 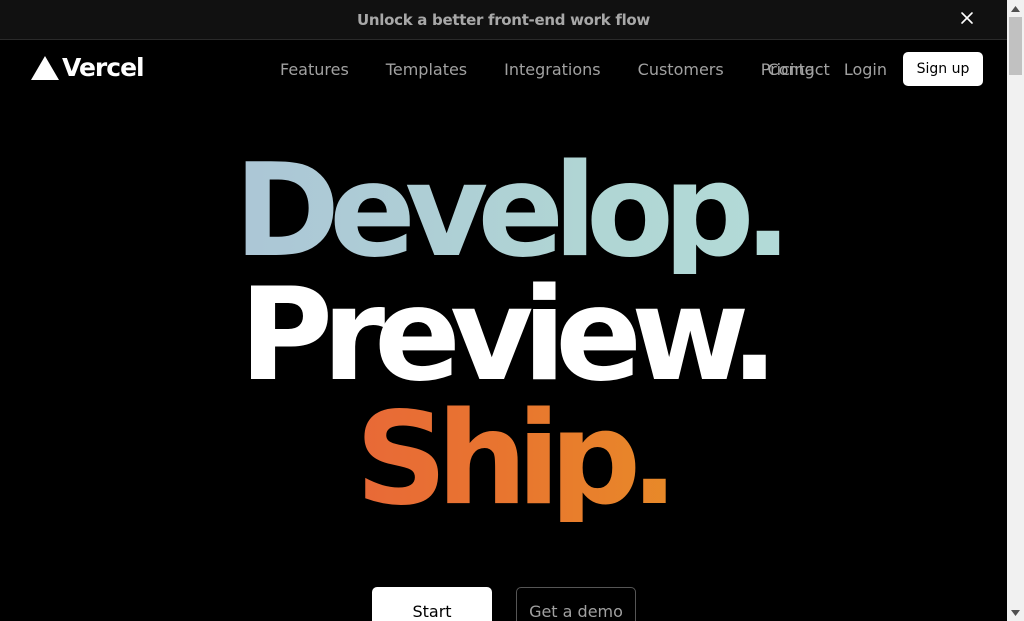 What do you see at coordinates (865, 69) in the screenshot?
I see `login-link: Login` at bounding box center [865, 69].